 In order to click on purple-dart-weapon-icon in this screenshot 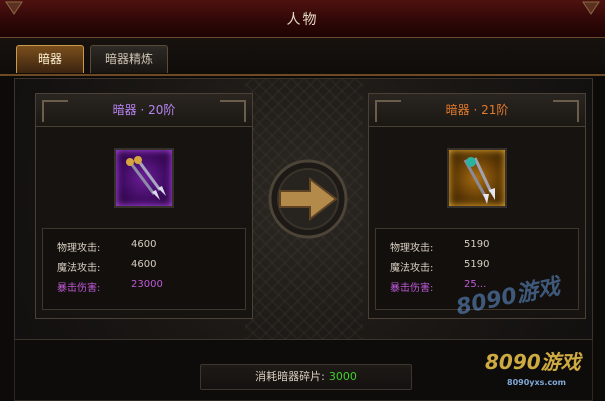, I will do `click(144, 178)`.